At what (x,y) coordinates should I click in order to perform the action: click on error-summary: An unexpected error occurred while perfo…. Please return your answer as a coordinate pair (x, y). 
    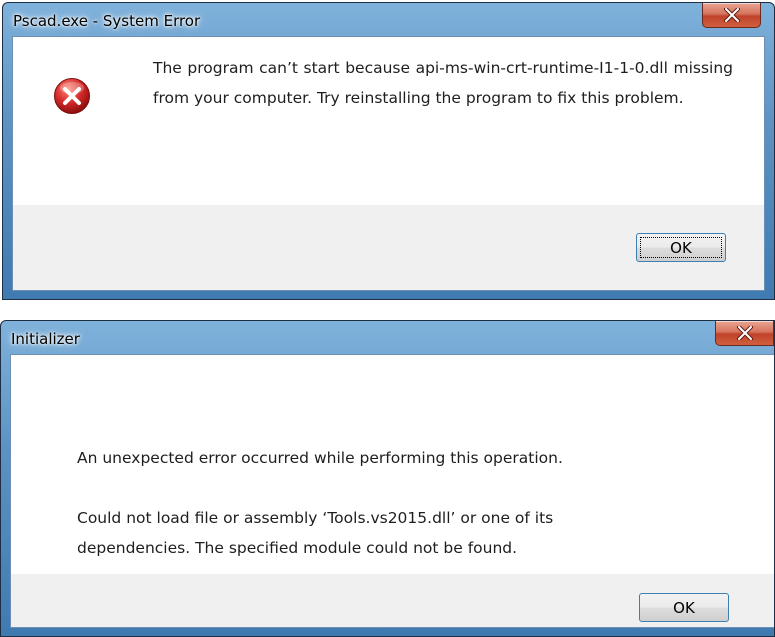
    Looking at the image, I should click on (320, 458).